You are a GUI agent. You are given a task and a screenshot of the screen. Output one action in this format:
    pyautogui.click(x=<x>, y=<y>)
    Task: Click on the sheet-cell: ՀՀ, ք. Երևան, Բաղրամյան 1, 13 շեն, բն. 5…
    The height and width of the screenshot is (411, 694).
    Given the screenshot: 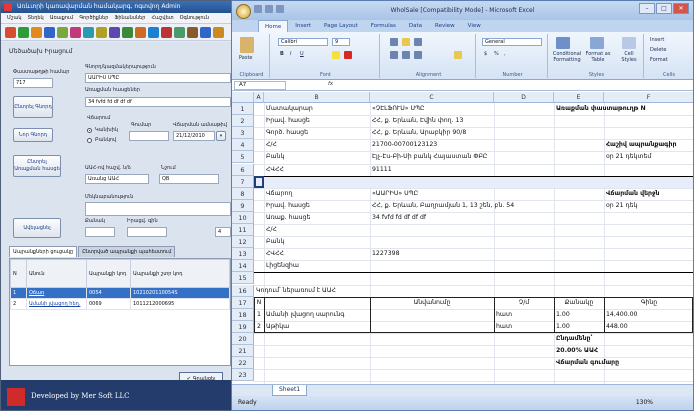 What is the action you would take?
    pyautogui.click(x=442, y=205)
    